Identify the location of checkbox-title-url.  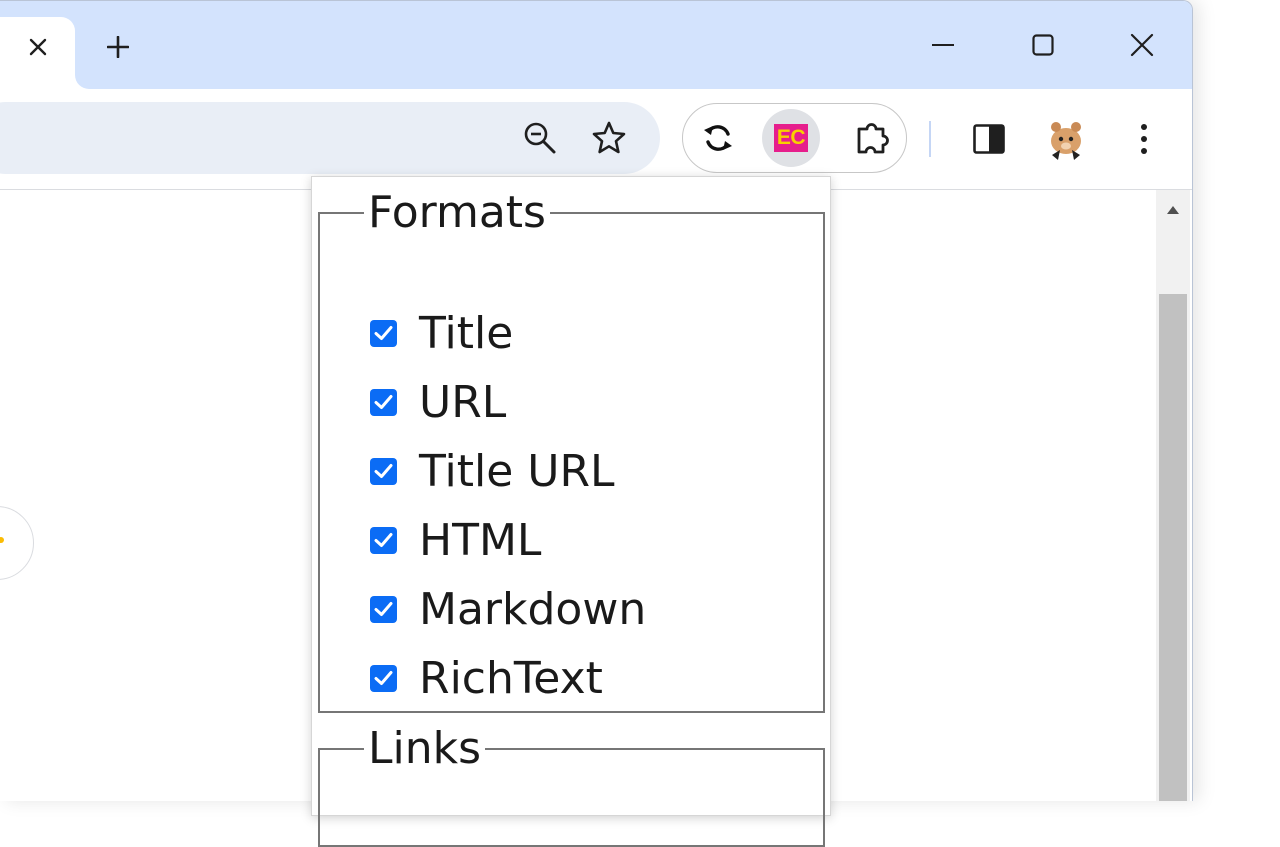
(383, 471).